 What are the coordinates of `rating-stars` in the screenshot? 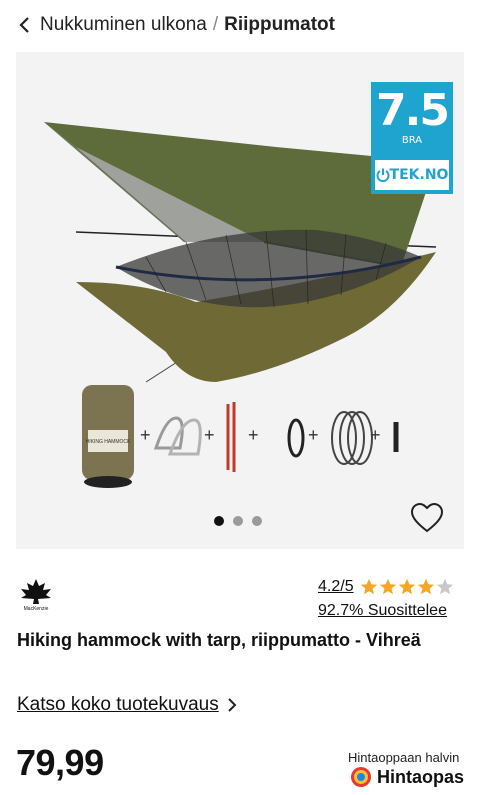 It's located at (407, 587).